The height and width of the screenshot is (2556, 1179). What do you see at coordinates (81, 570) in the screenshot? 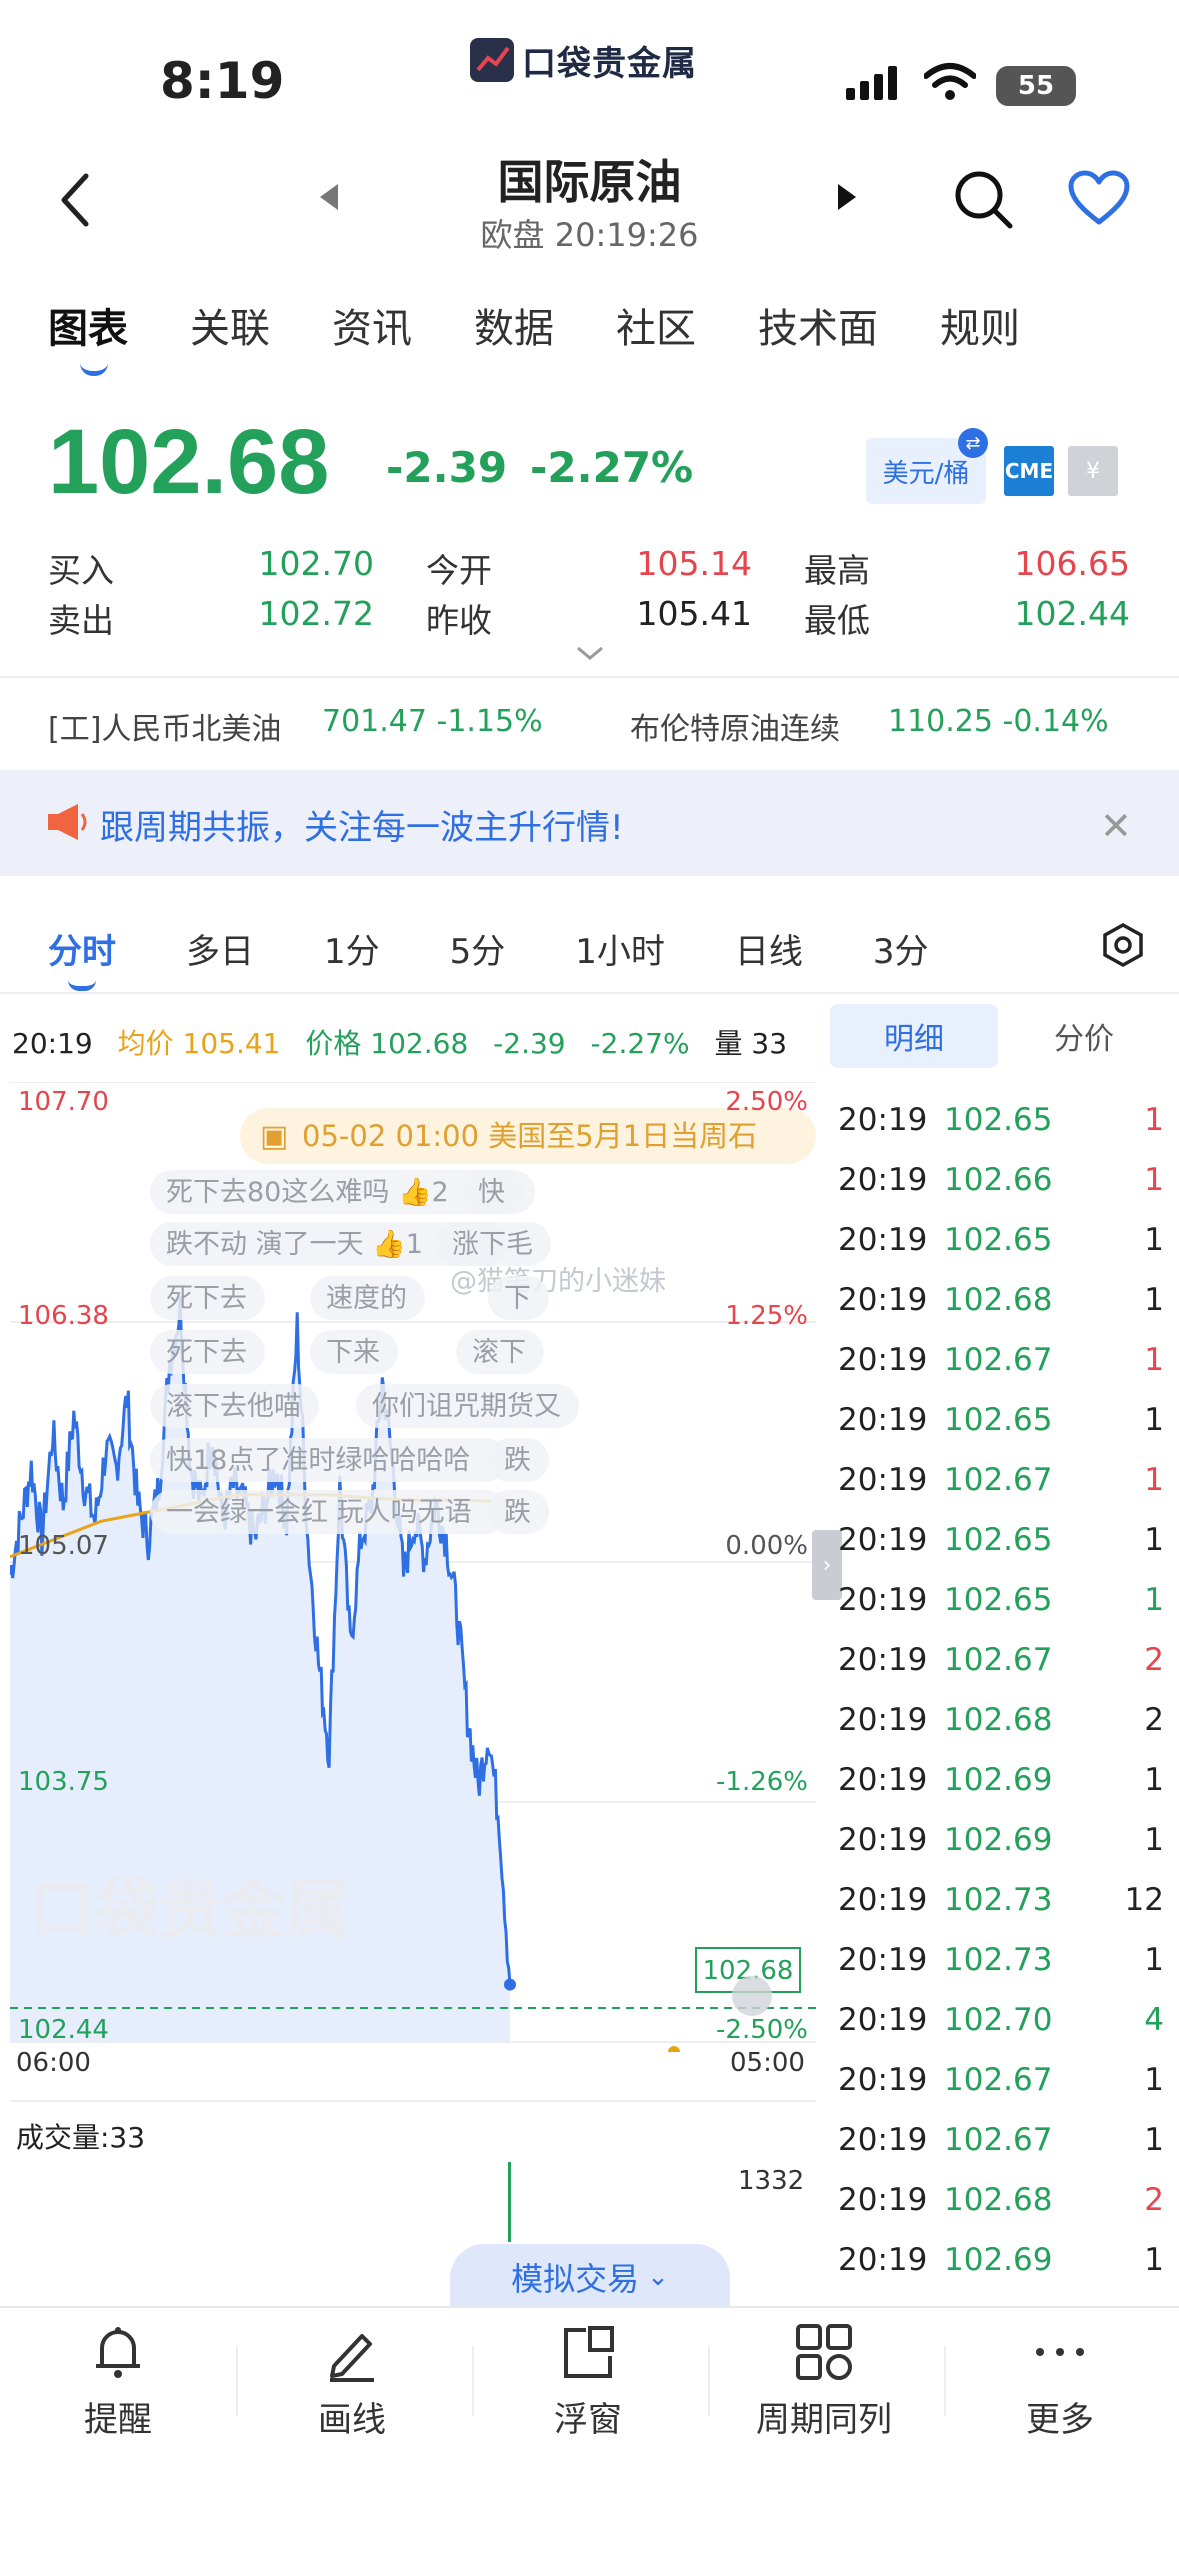
I see `bid-label: 买入` at bounding box center [81, 570].